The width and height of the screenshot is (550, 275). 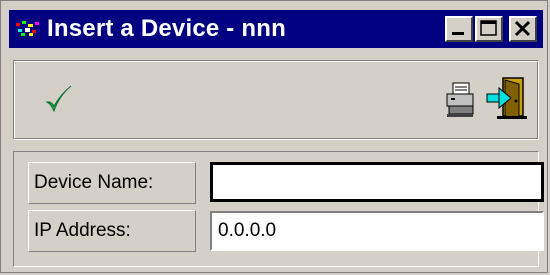 I want to click on print-button, so click(x=460, y=100).